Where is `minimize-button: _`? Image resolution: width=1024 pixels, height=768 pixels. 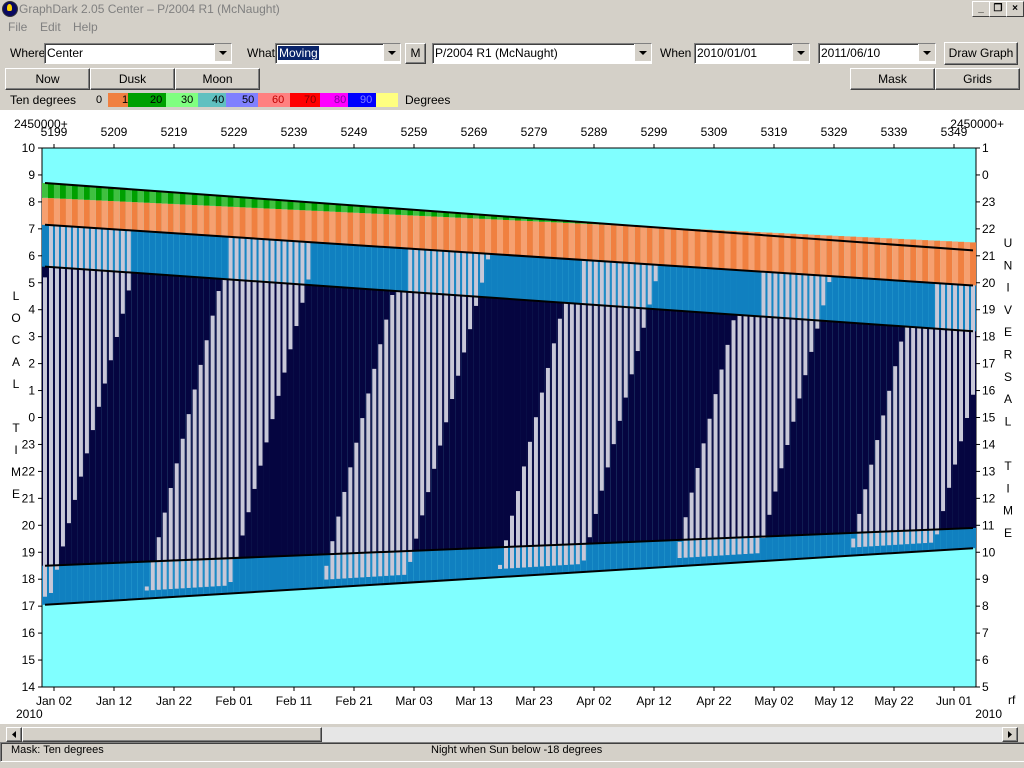
minimize-button: _ is located at coordinates (981, 9).